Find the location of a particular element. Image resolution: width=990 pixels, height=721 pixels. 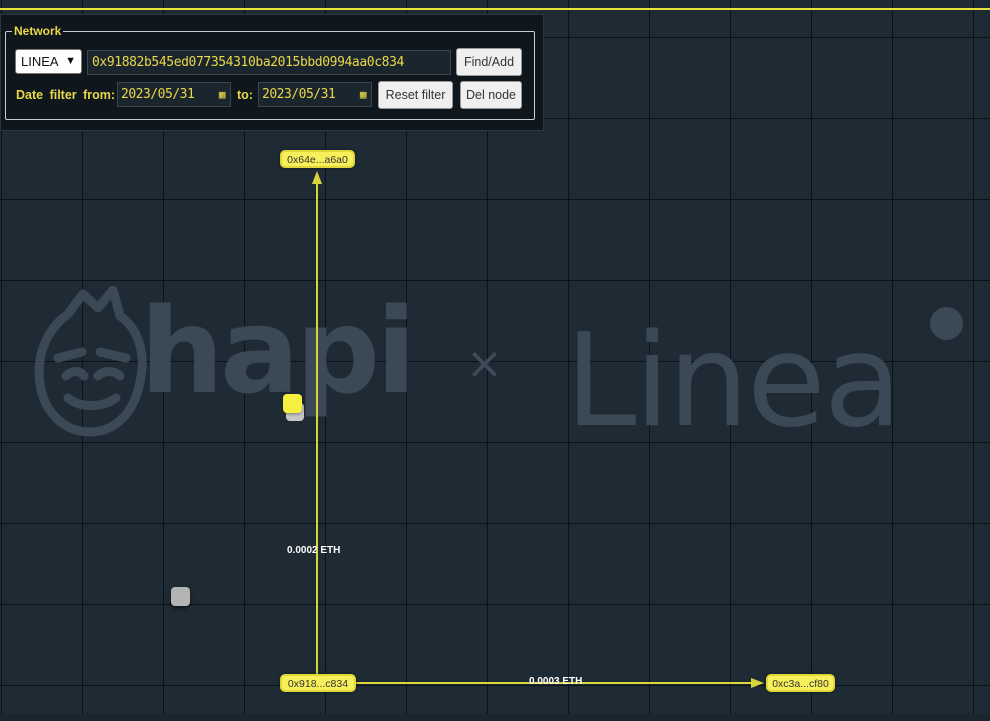

date-filter-from-label: Date filter from: is located at coordinates (66, 95).